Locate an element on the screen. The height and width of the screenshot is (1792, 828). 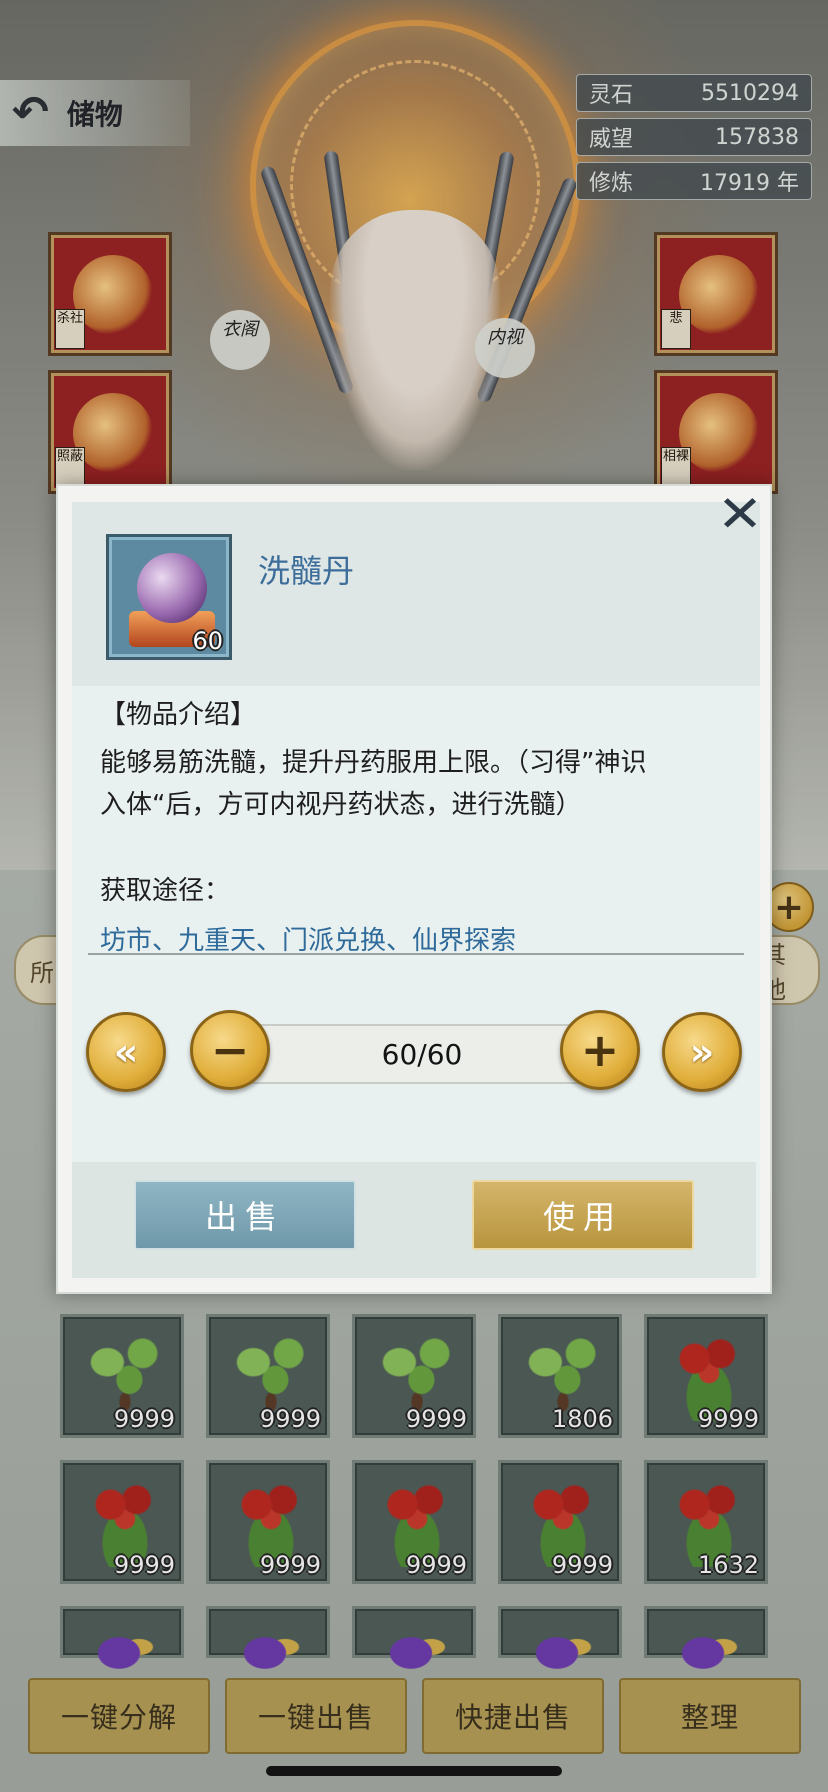
quantity-value: 60/60 is located at coordinates (422, 1054).